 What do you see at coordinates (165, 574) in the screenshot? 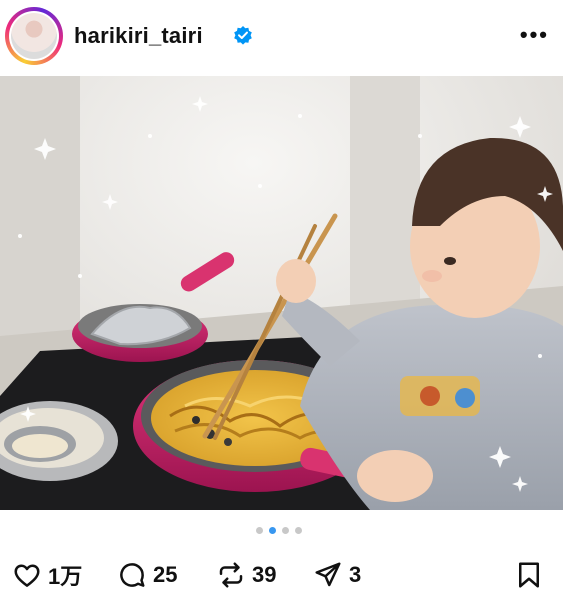
I see `comment-count: 25` at bounding box center [165, 574].